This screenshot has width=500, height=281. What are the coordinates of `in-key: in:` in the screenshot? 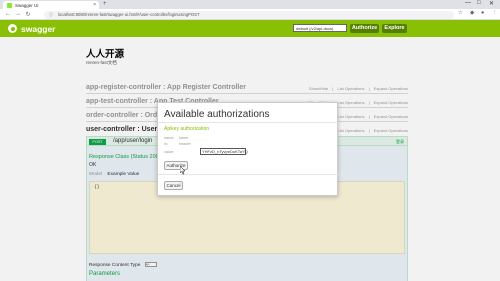 It's located at (166, 144).